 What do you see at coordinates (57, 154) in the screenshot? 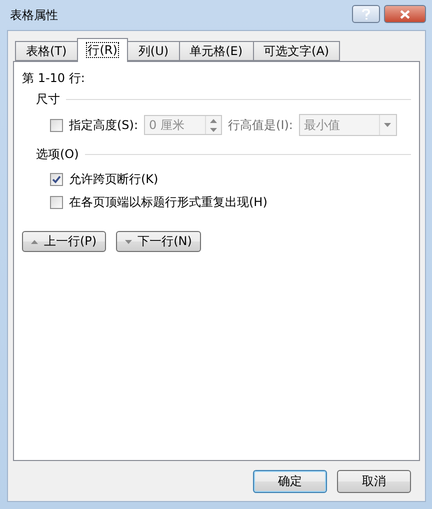
I see `section-title: 选项(O)` at bounding box center [57, 154].